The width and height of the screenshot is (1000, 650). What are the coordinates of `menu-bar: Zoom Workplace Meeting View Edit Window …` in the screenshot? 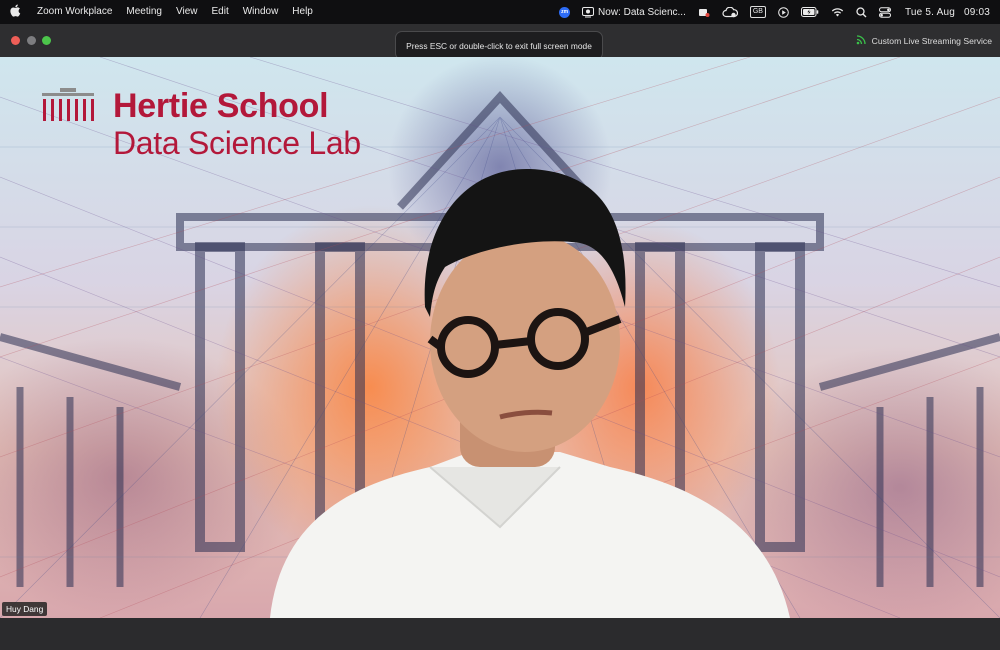 It's located at (500, 12).